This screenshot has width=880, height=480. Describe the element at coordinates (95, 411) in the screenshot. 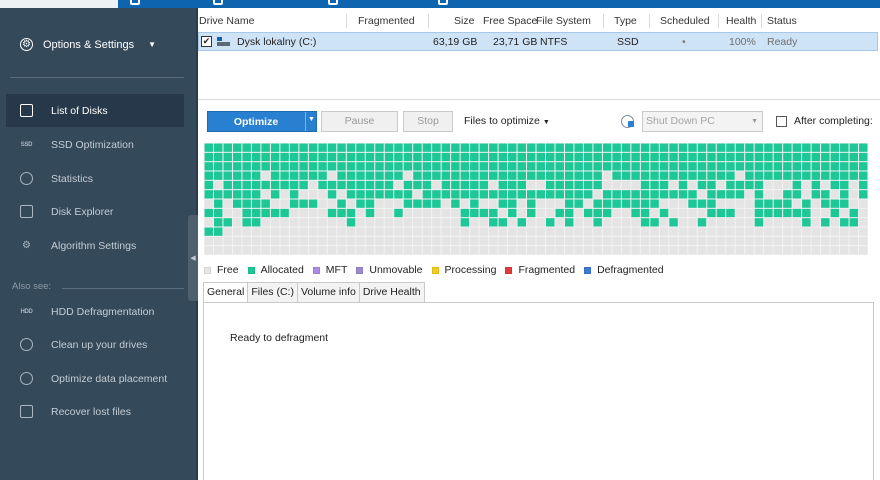

I see `sidebar-item-recover-lost-files: Recover lost files` at that location.